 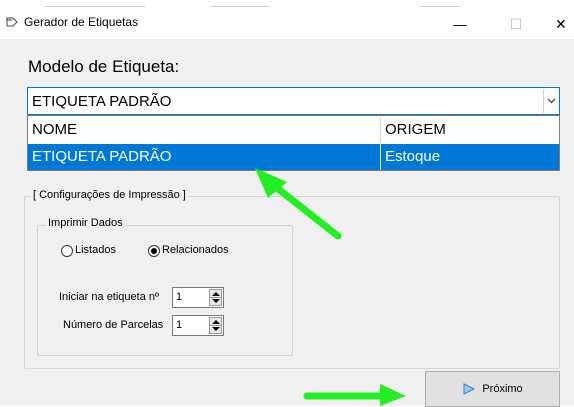 I want to click on window-title: Gerador de Etiquetas, so click(x=81, y=22).